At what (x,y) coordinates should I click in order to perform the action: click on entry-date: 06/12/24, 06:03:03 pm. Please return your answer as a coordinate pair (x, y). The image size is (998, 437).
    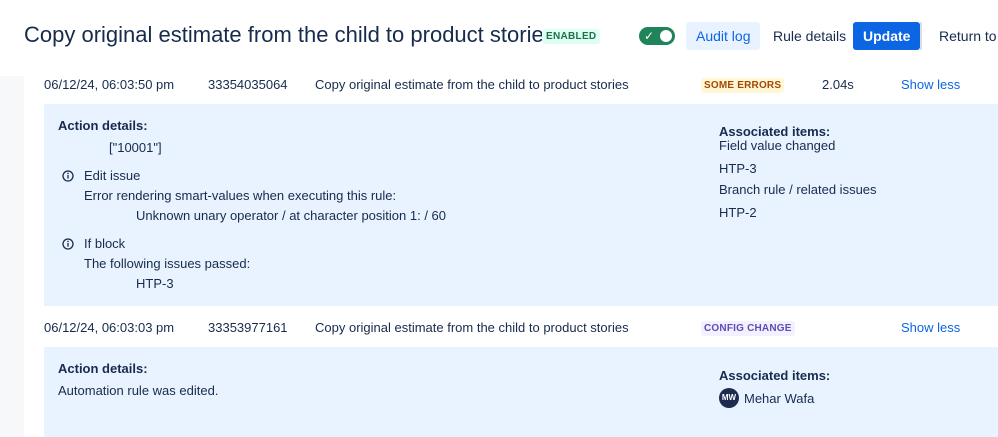
    Looking at the image, I should click on (109, 327).